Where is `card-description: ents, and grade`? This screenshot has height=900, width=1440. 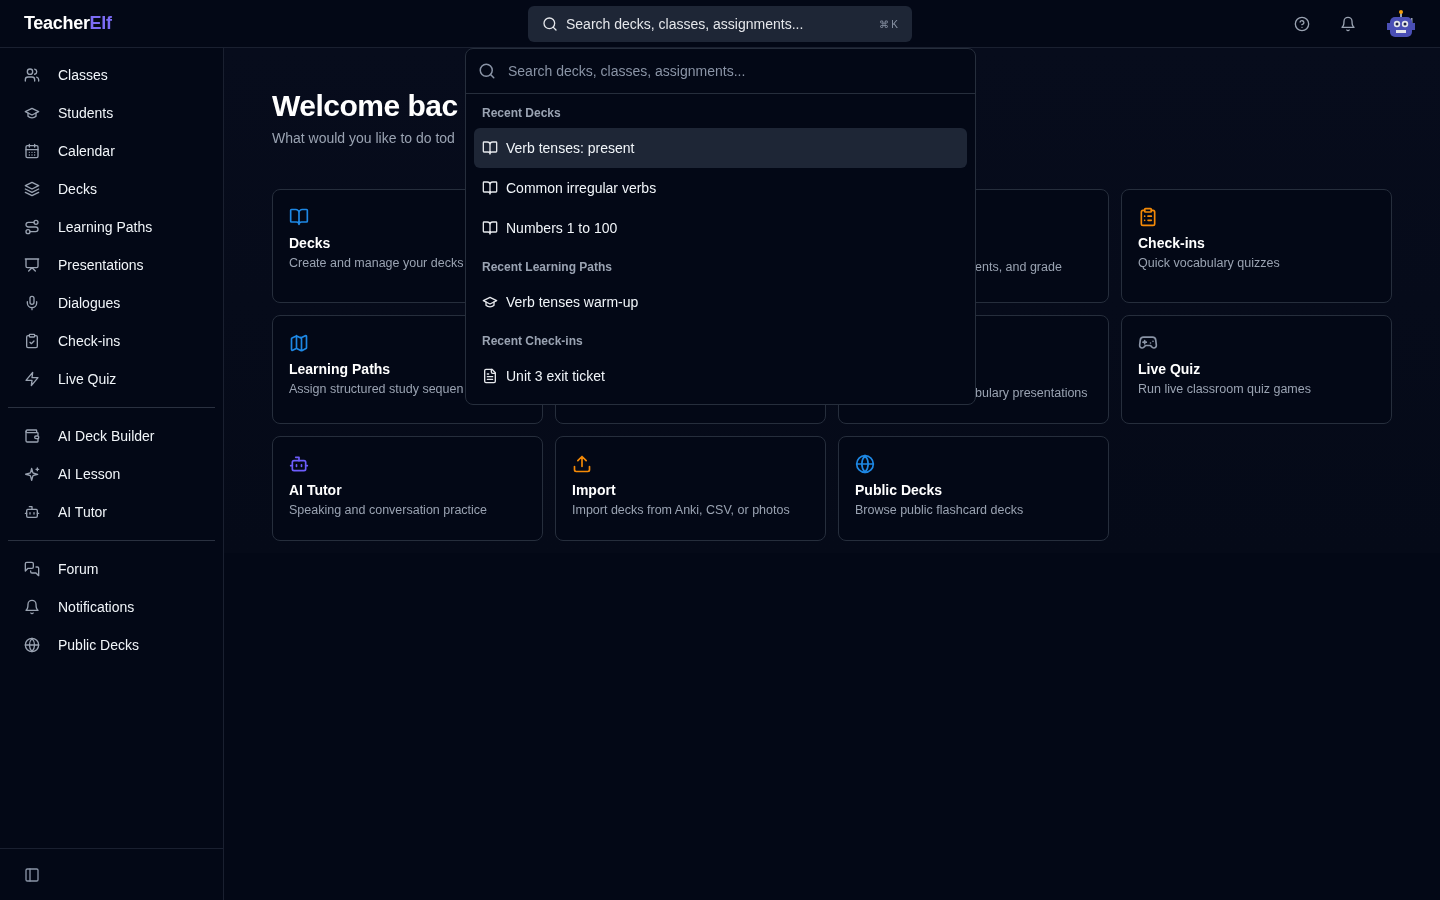 card-description: ents, and grade is located at coordinates (1018, 267).